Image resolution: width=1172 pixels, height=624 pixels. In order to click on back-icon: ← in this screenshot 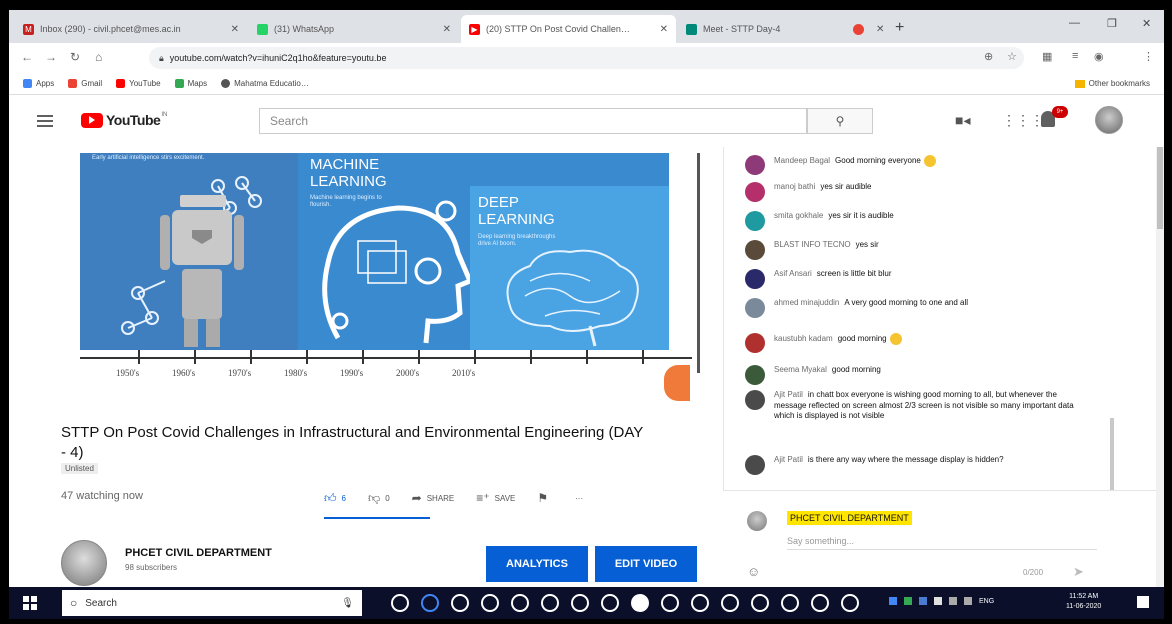, I will do `click(27, 57)`.